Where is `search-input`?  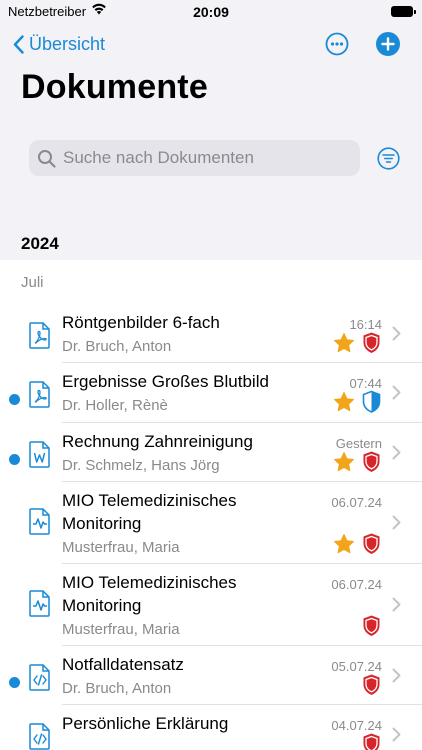
search-input is located at coordinates (203, 158).